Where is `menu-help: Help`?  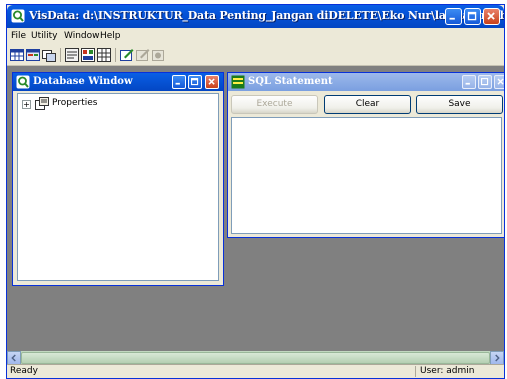
menu-help: Help is located at coordinates (110, 36).